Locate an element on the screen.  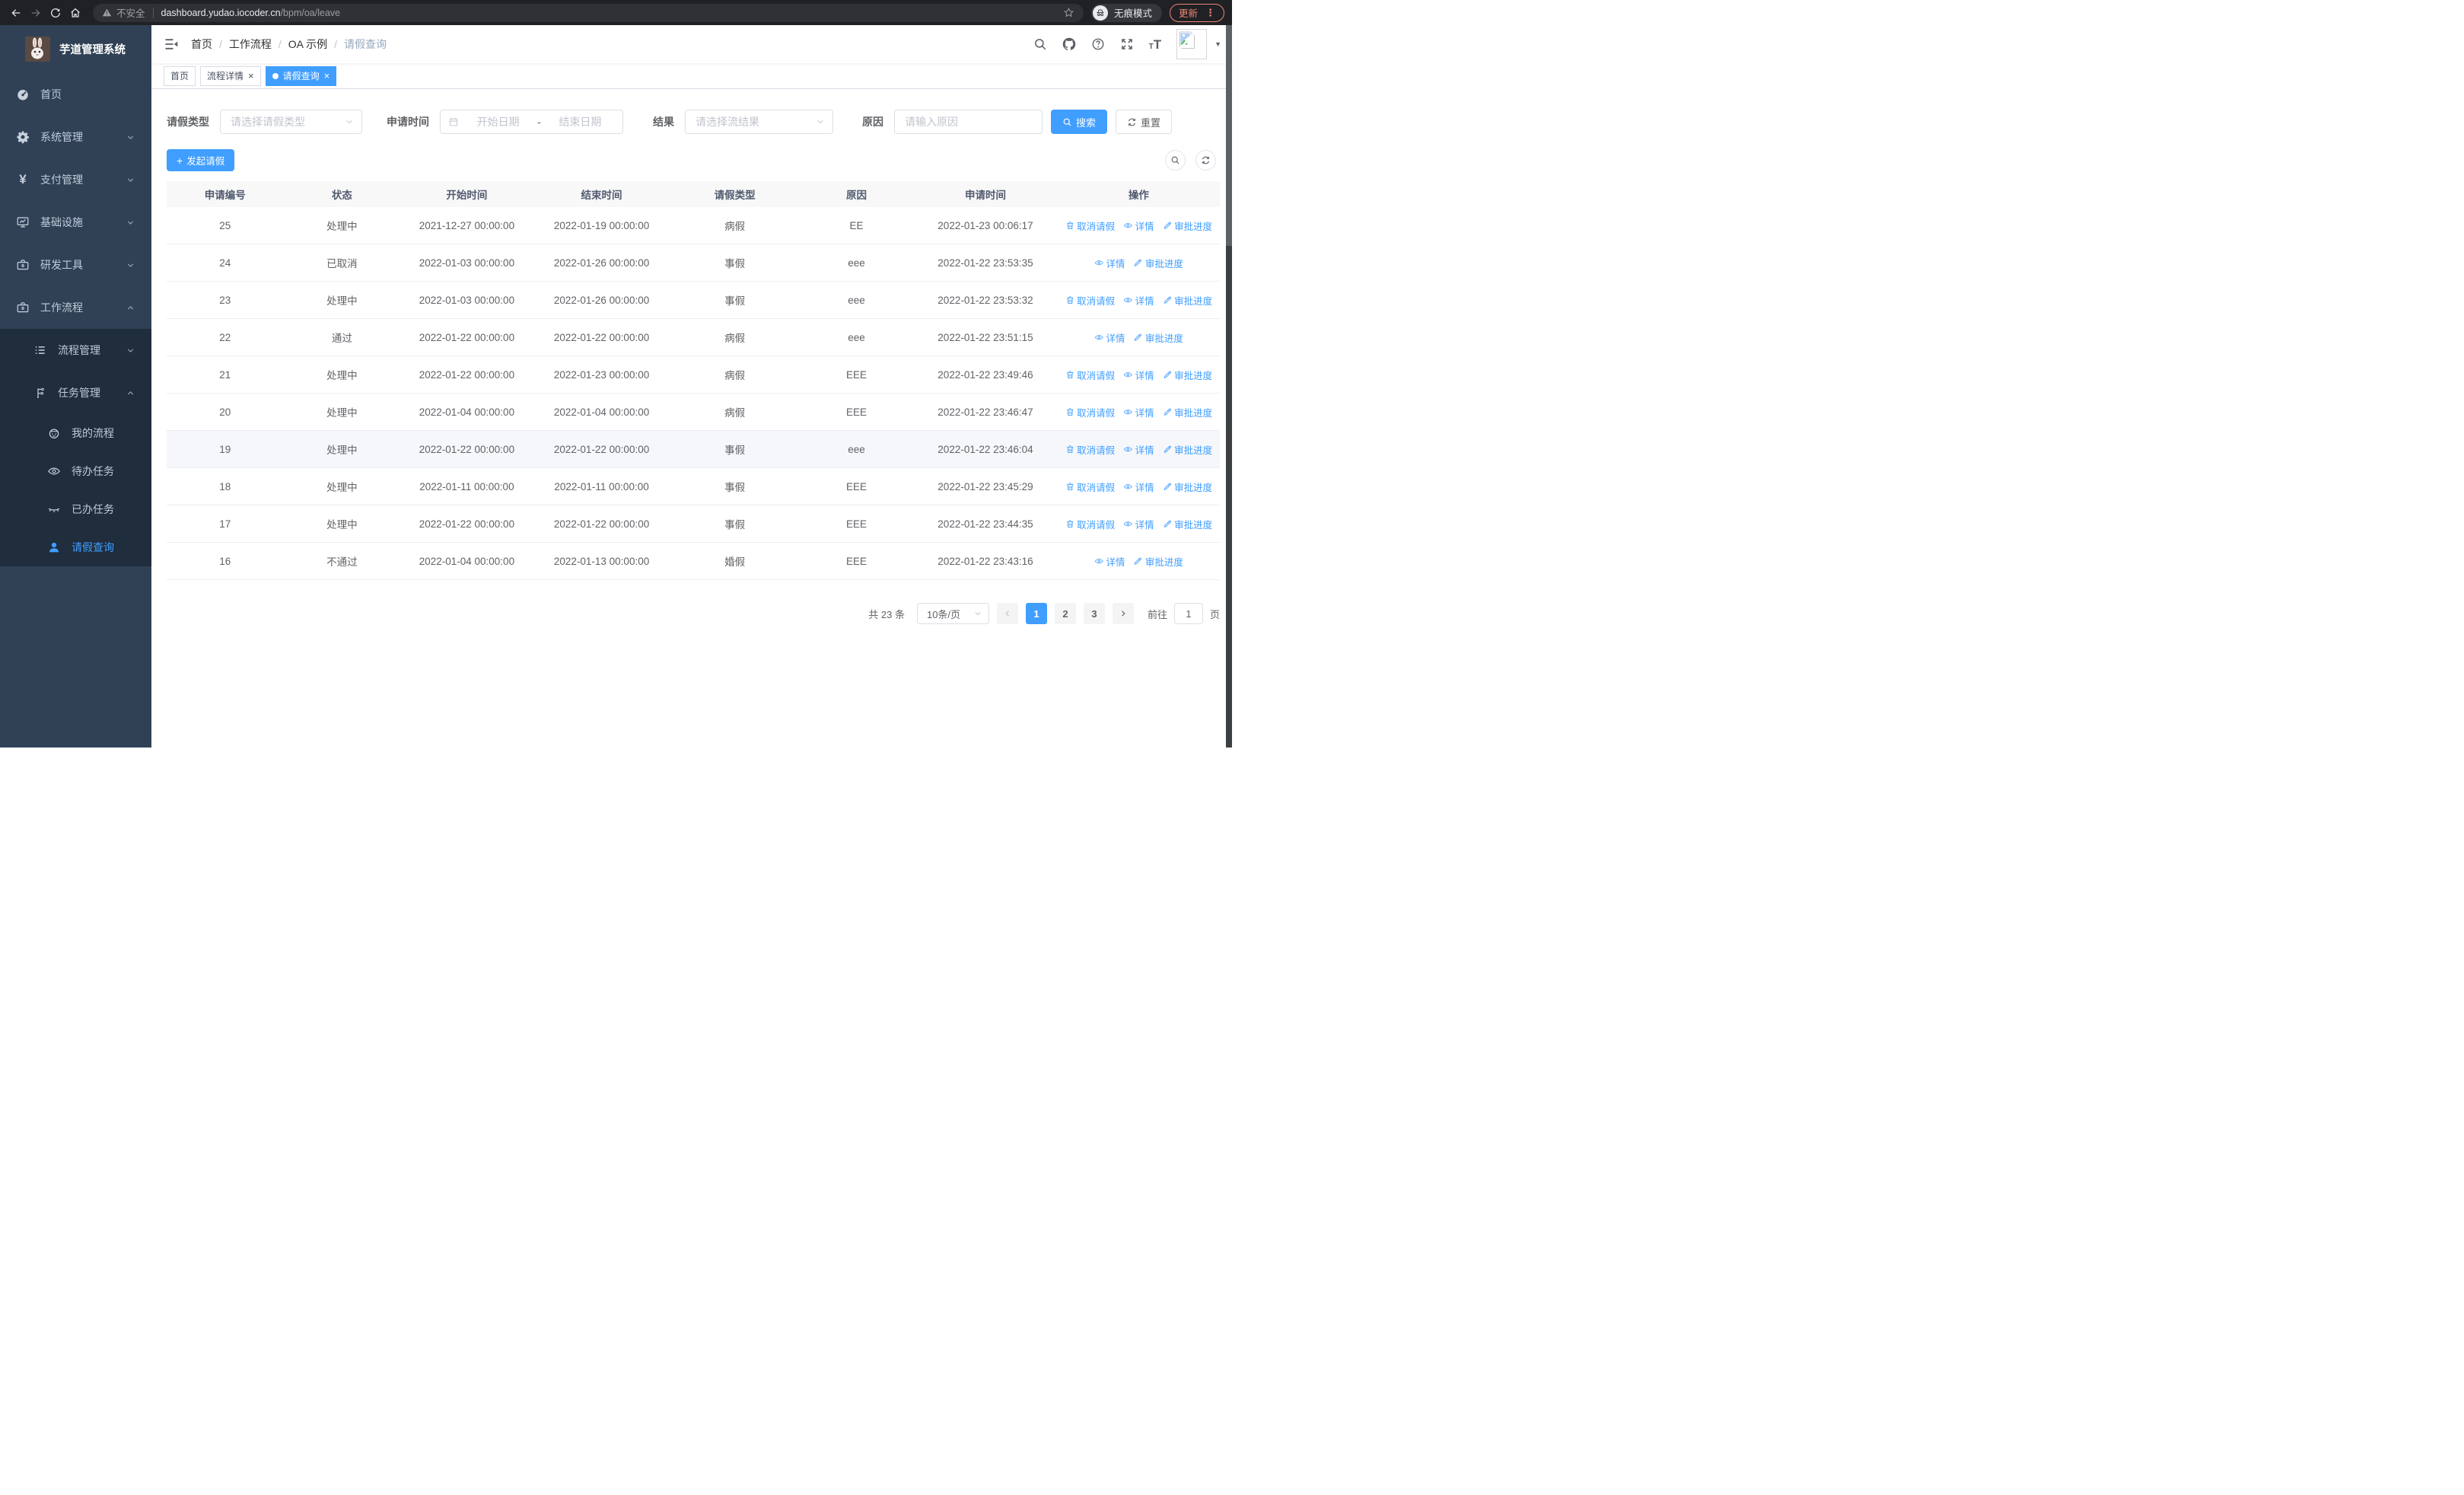
breadcrumb-item: OA 示例 is located at coordinates (307, 45).